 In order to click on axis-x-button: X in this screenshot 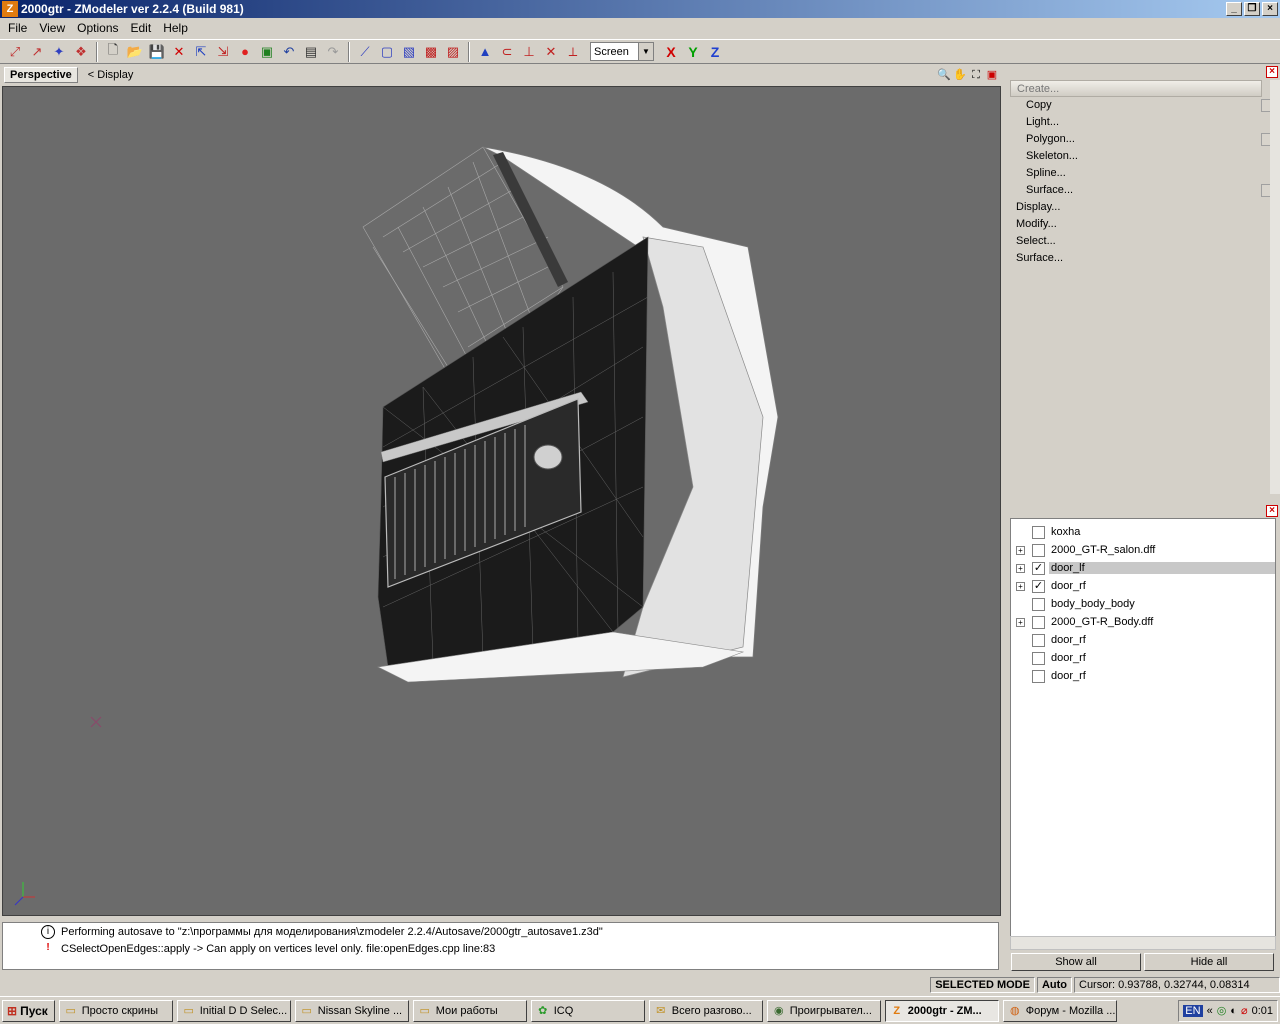, I will do `click(671, 52)`.